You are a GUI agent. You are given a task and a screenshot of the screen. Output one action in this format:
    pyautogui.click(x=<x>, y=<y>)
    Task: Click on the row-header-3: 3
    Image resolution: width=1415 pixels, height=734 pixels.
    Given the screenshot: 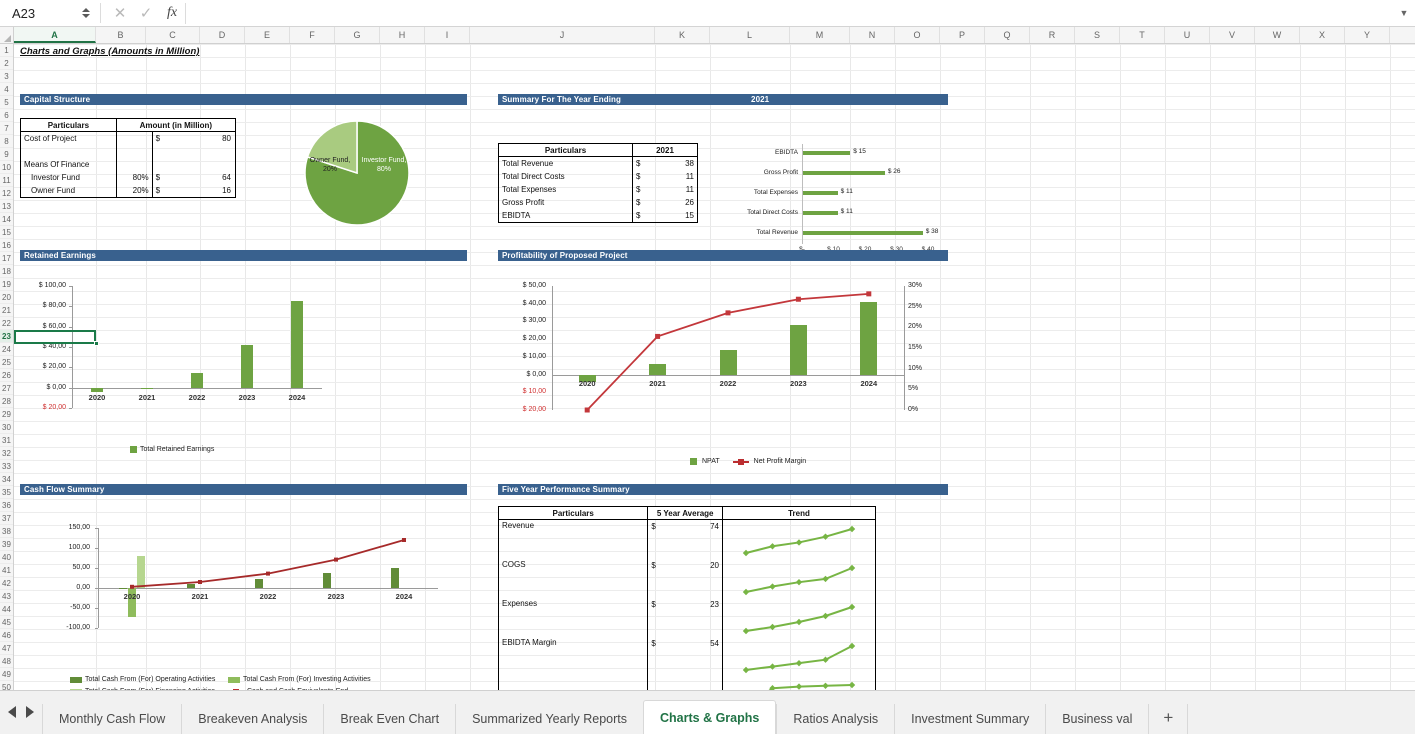 What is the action you would take?
    pyautogui.click(x=6, y=76)
    